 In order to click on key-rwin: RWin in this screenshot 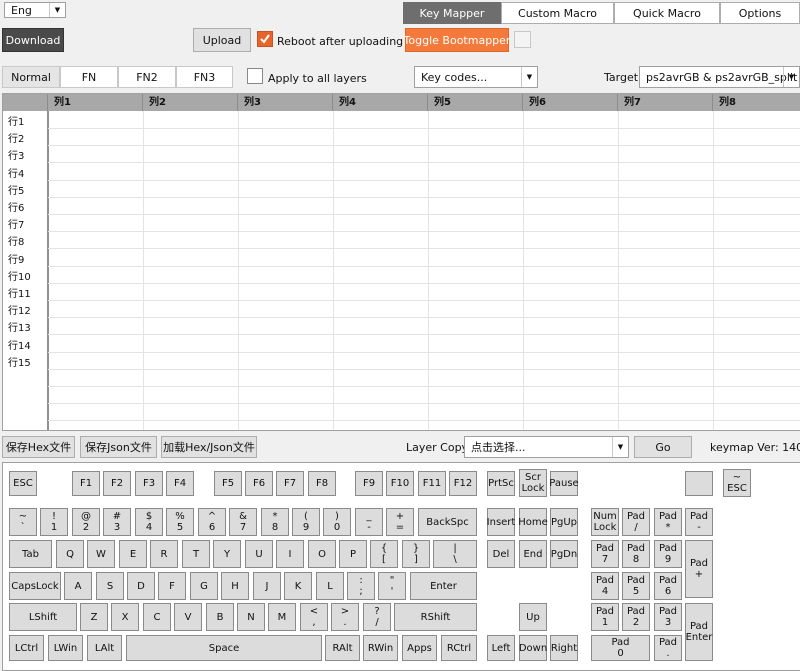, I will do `click(380, 648)`.